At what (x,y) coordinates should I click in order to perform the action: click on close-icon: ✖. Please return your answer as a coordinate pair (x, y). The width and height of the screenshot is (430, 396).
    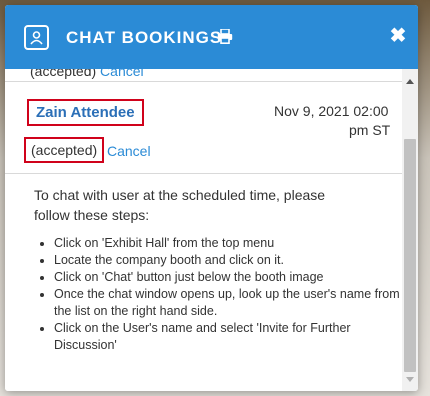
    Looking at the image, I should click on (398, 36).